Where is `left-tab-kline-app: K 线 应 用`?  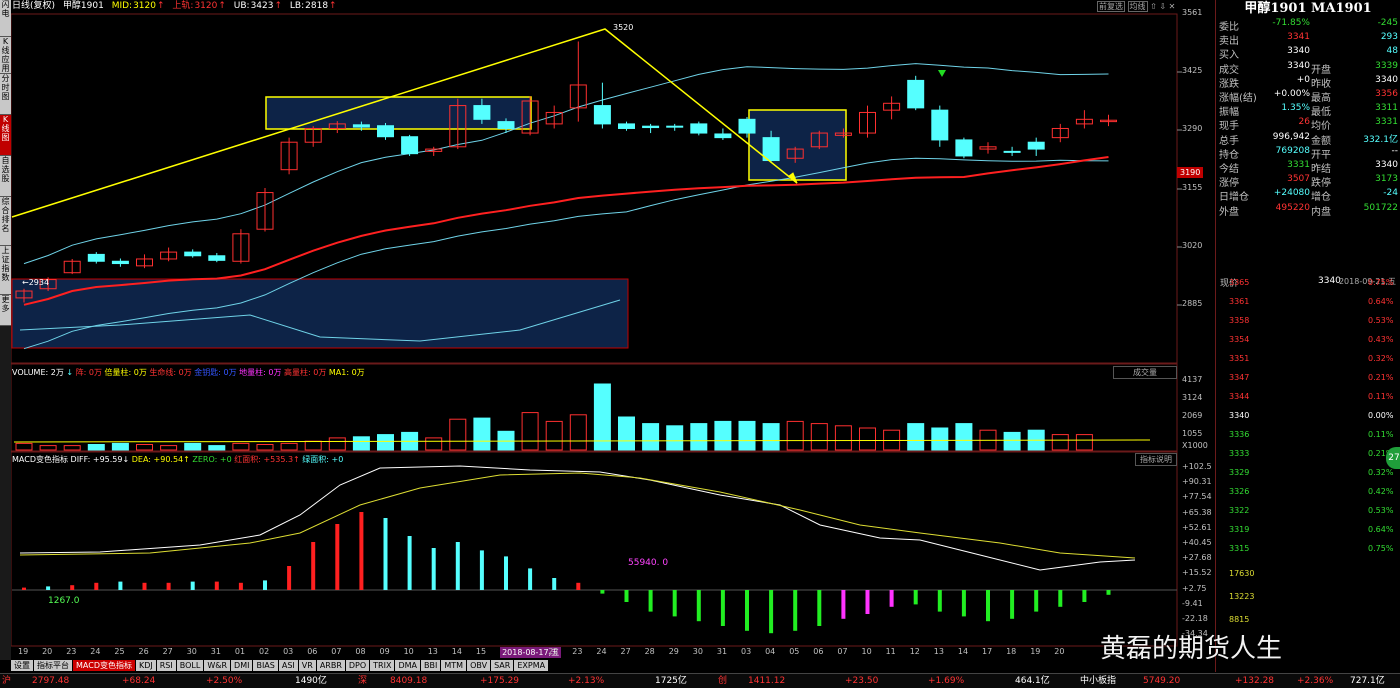
left-tab-kline-app: K 线 应 用 is located at coordinates (5, 55).